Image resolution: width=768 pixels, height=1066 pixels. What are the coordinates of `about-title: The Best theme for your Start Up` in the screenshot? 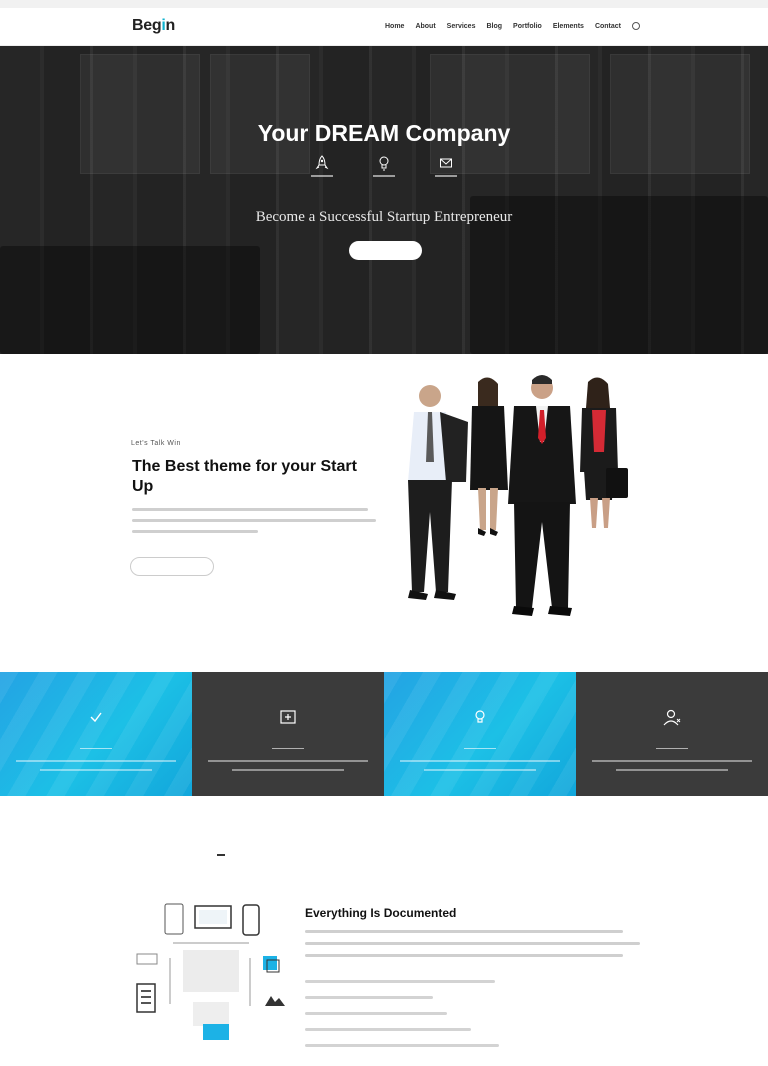 It's located at (244, 476).